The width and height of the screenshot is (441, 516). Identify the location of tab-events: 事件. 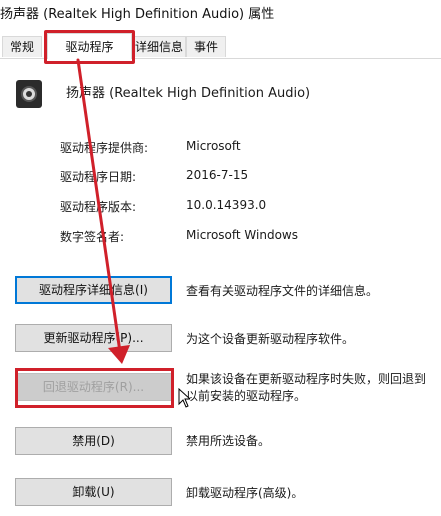
(206, 46).